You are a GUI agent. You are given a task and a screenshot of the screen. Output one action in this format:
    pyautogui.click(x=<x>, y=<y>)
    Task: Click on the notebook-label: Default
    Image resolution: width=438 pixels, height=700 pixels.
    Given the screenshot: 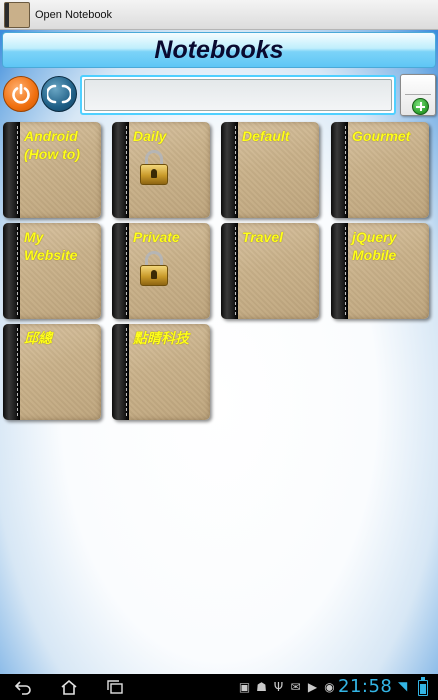 What is the action you would take?
    pyautogui.click(x=266, y=136)
    